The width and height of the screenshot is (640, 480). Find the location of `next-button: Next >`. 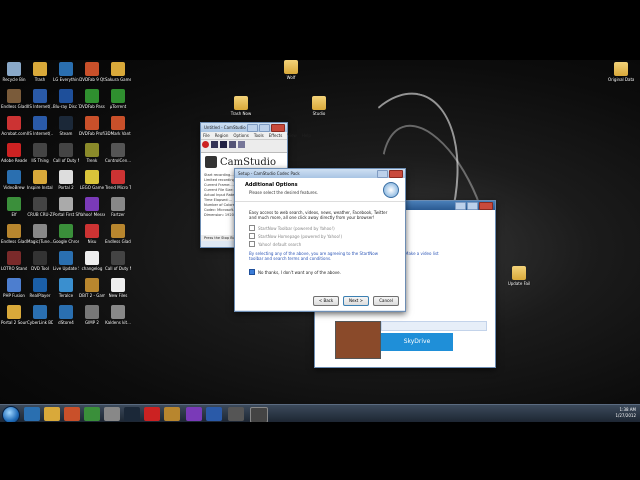

next-button: Next > is located at coordinates (356, 301).